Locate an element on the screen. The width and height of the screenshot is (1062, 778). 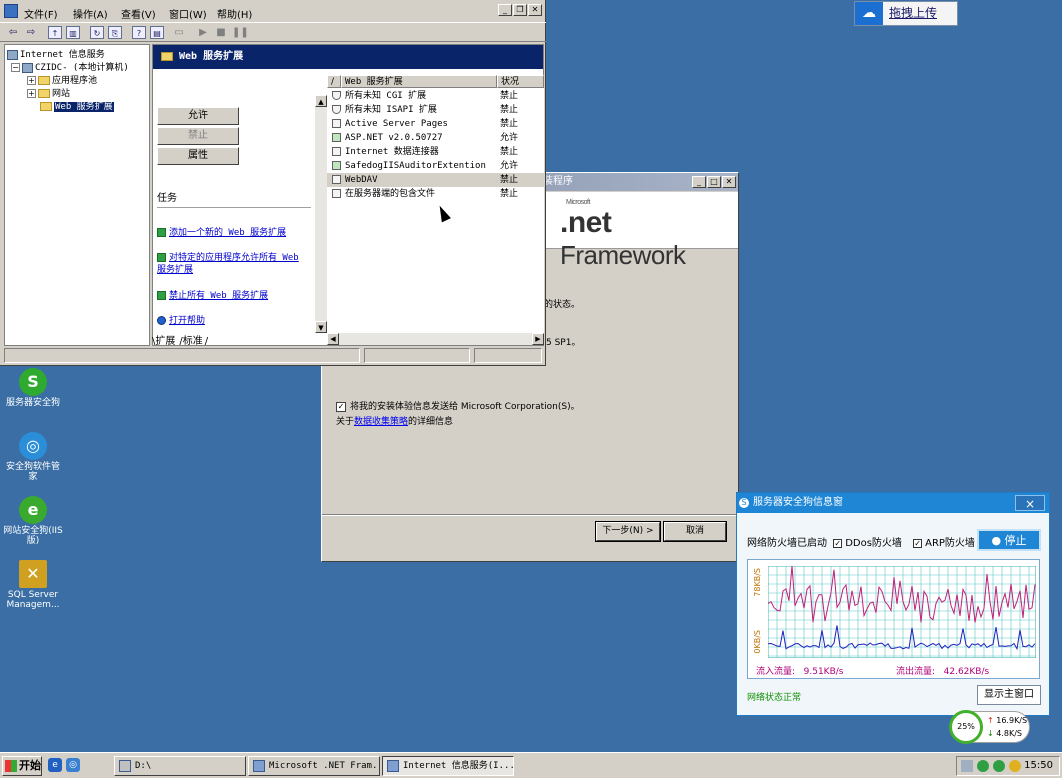
menu-file: 文件(F) is located at coordinates (41, 13).